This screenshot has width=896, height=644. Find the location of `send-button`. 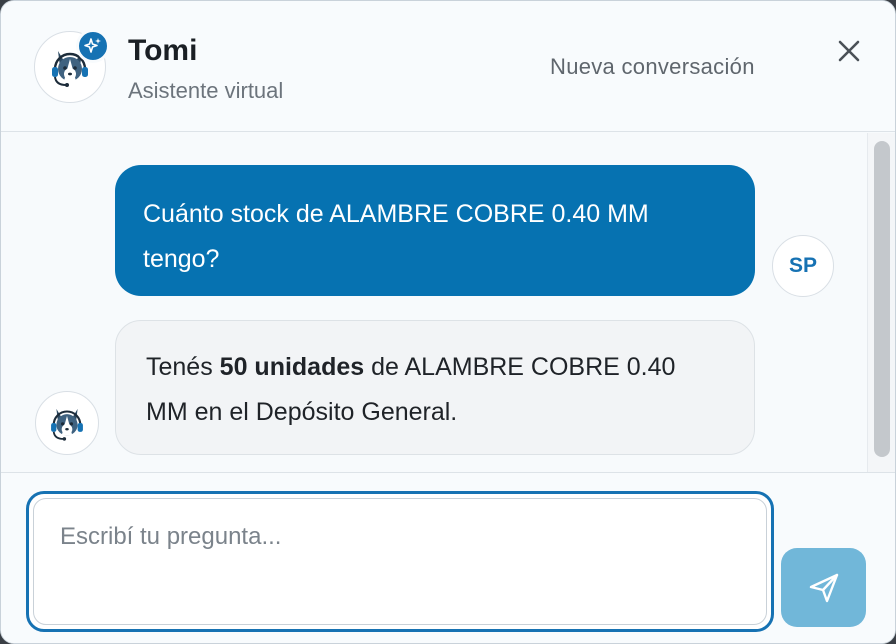

send-button is located at coordinates (823, 587).